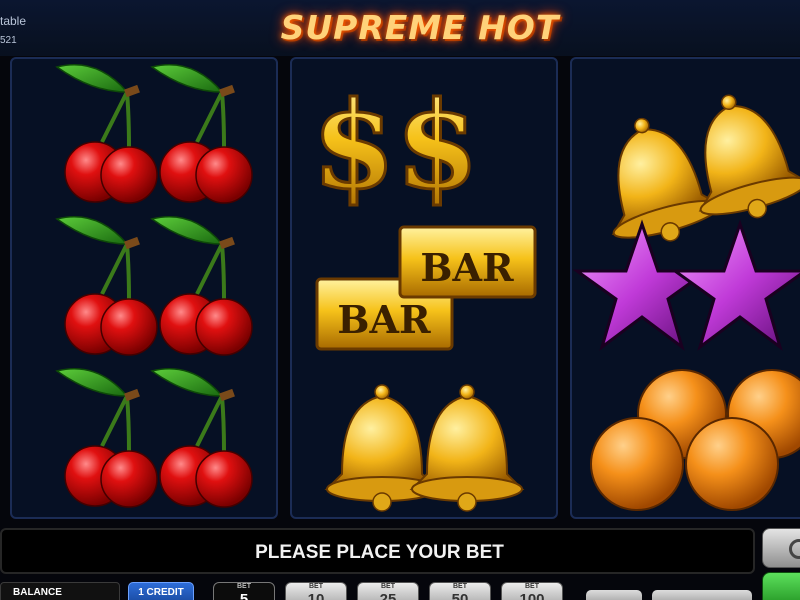 The width and height of the screenshot is (800, 600). What do you see at coordinates (781, 586) in the screenshot?
I see `spin-button` at bounding box center [781, 586].